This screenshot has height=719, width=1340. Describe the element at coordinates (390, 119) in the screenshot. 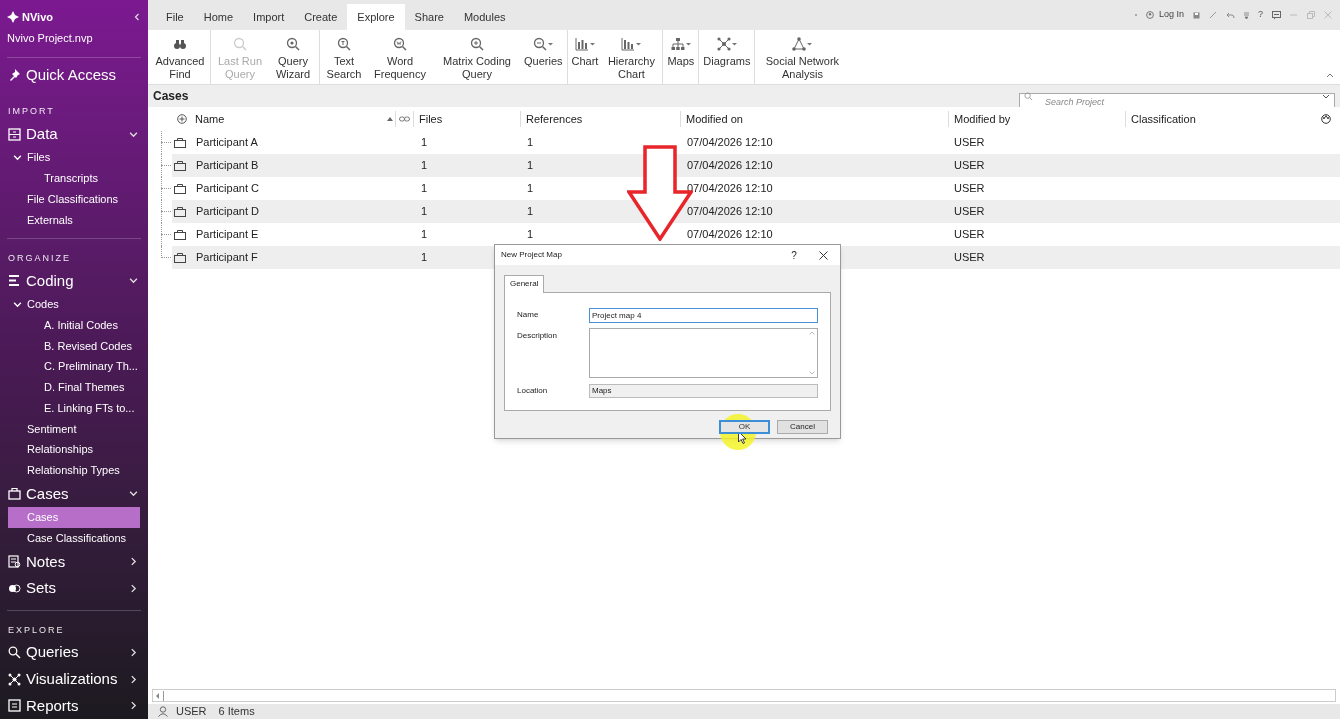

I see `sort-ascending-icon` at that location.